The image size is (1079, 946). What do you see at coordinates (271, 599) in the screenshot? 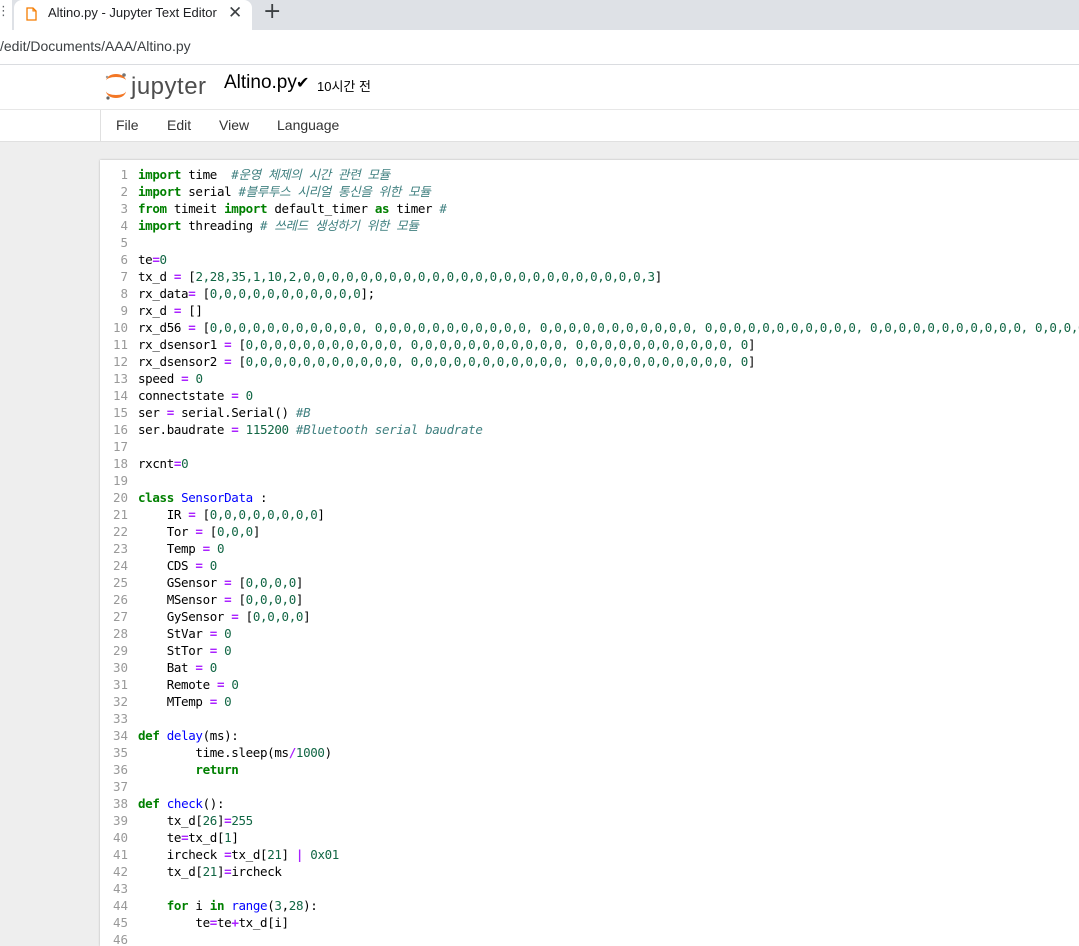
I see `code-token: 0,0,0,0` at bounding box center [271, 599].